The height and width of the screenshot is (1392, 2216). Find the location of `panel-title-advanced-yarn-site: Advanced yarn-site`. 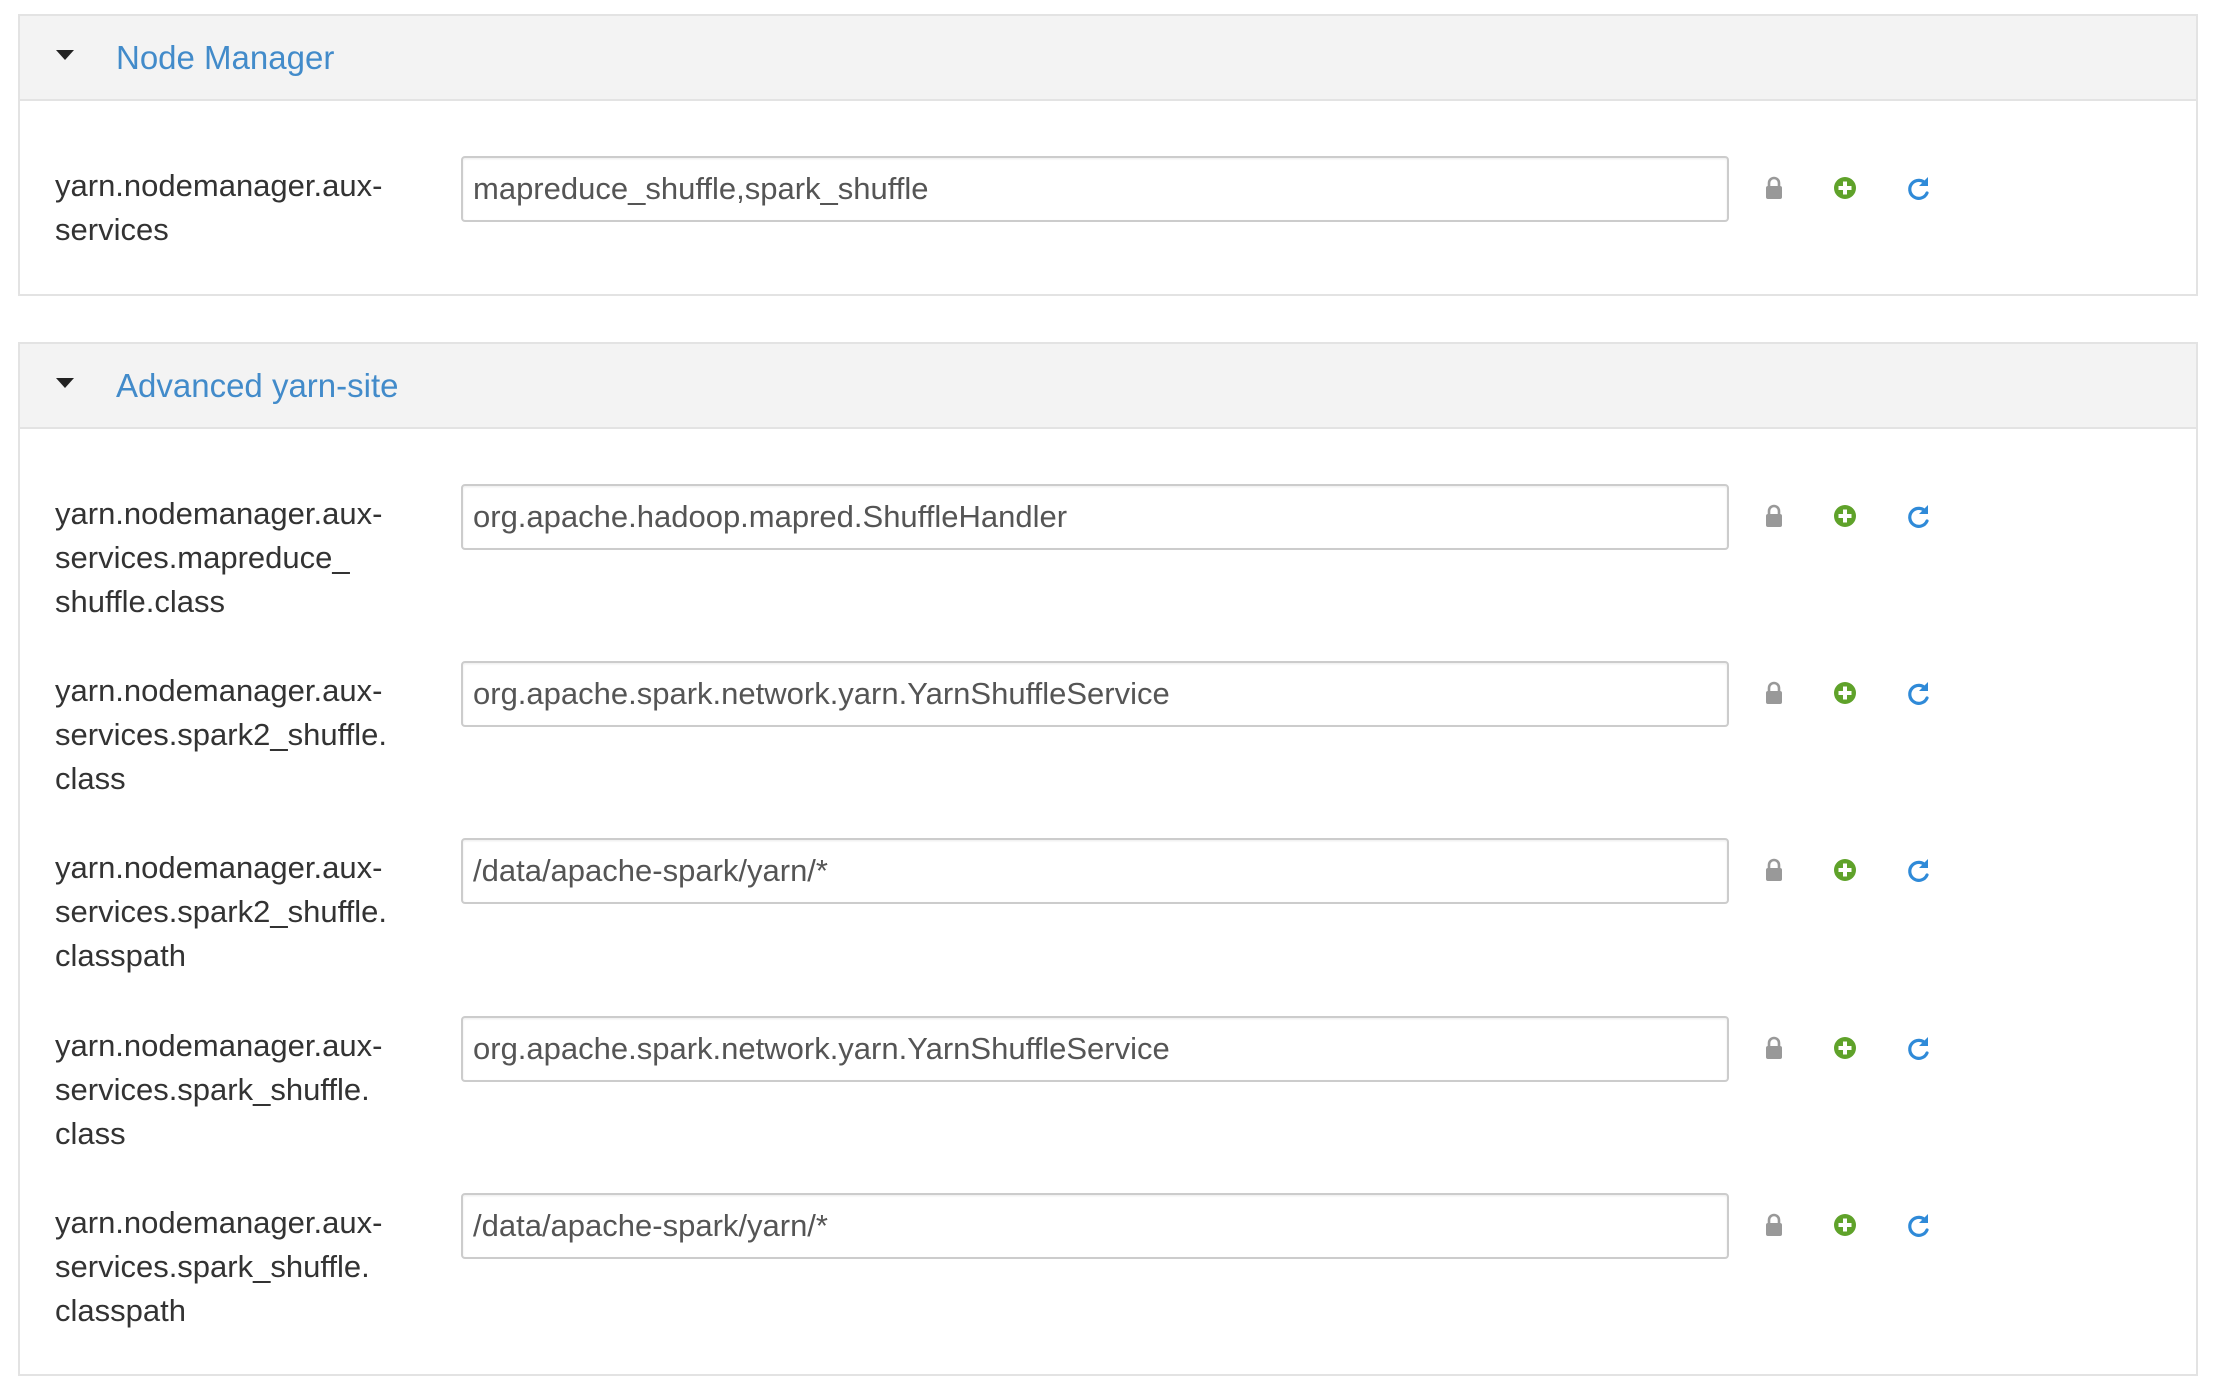

panel-title-advanced-yarn-site: Advanced yarn-site is located at coordinates (257, 386).